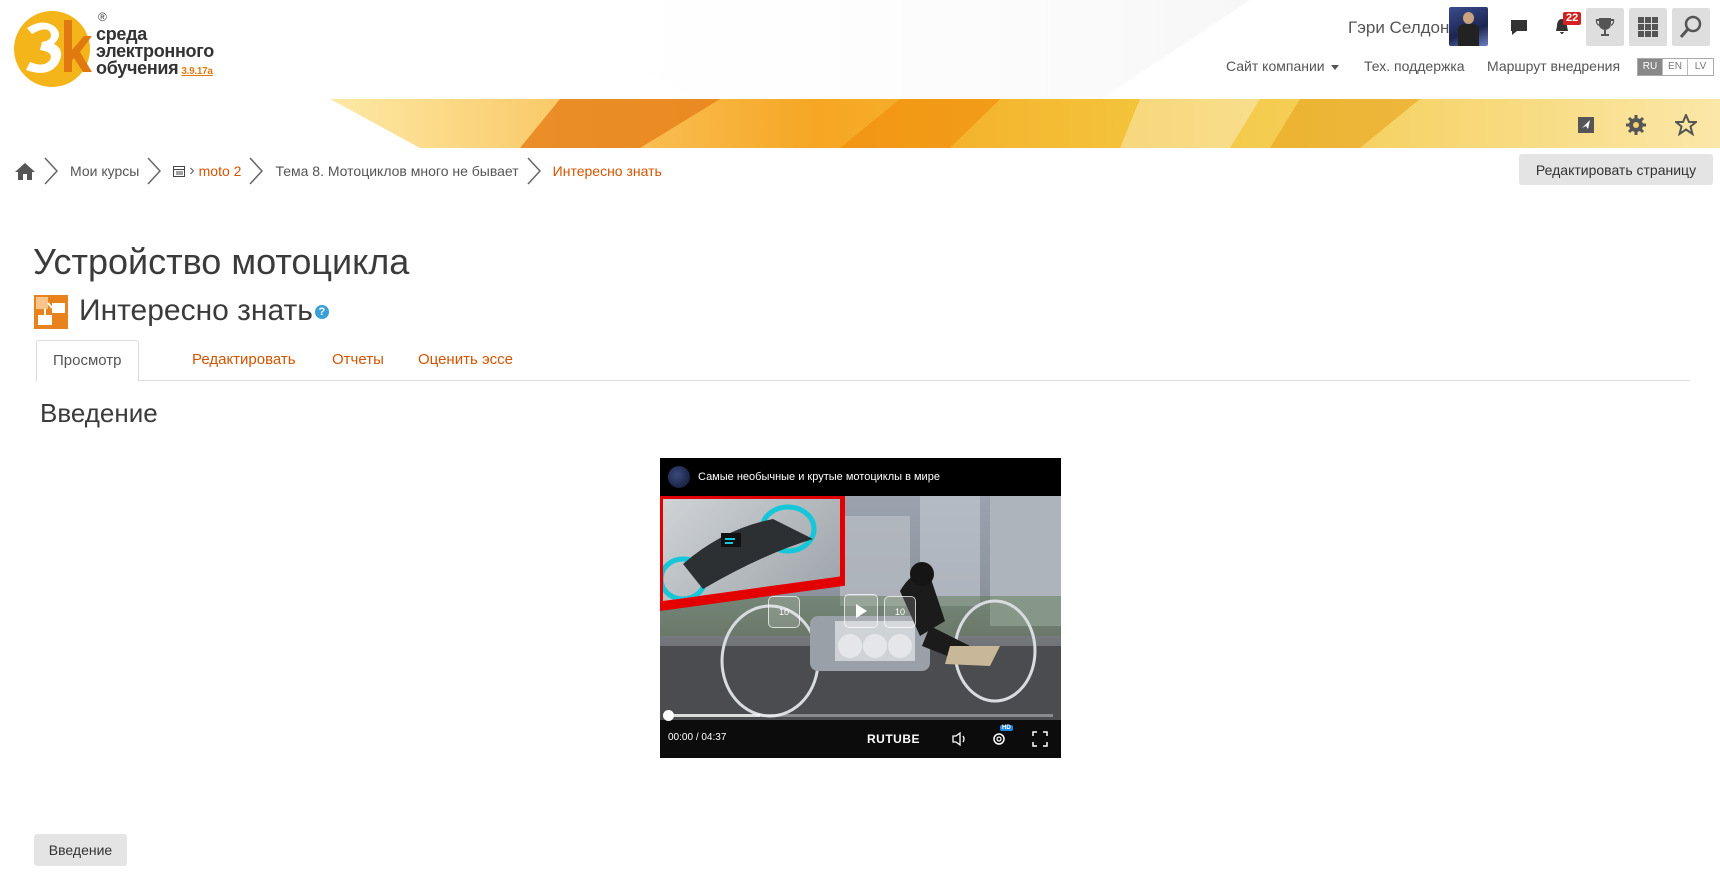 The image size is (1720, 875). I want to click on grid-icon, so click(1648, 27).